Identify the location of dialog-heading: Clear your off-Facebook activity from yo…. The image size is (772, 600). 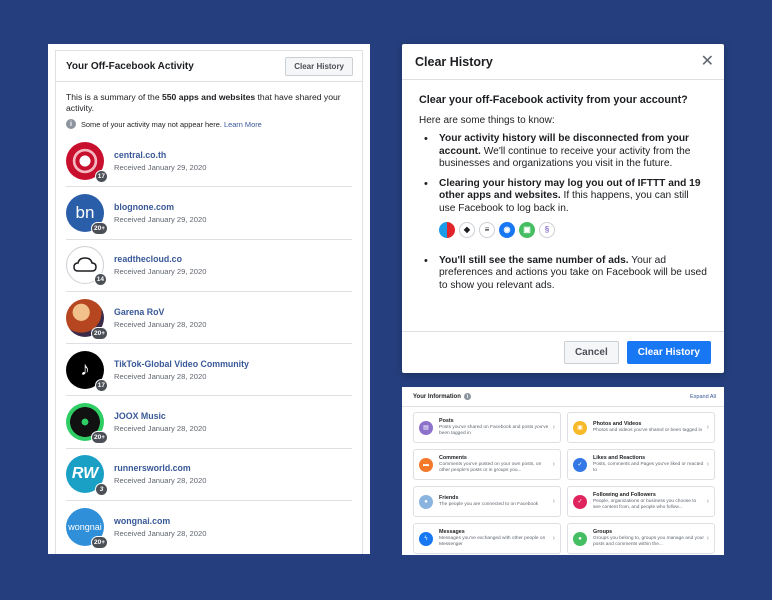
(553, 100).